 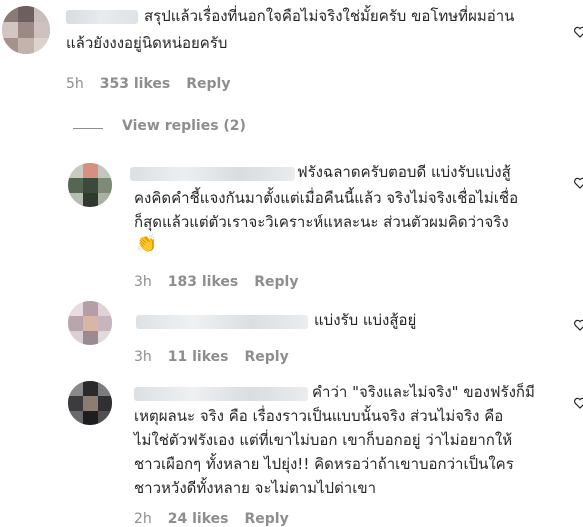 What do you see at coordinates (365, 320) in the screenshot?
I see `comment-text-line: แบ่งรับ แบ่งสู้อยู่` at bounding box center [365, 320].